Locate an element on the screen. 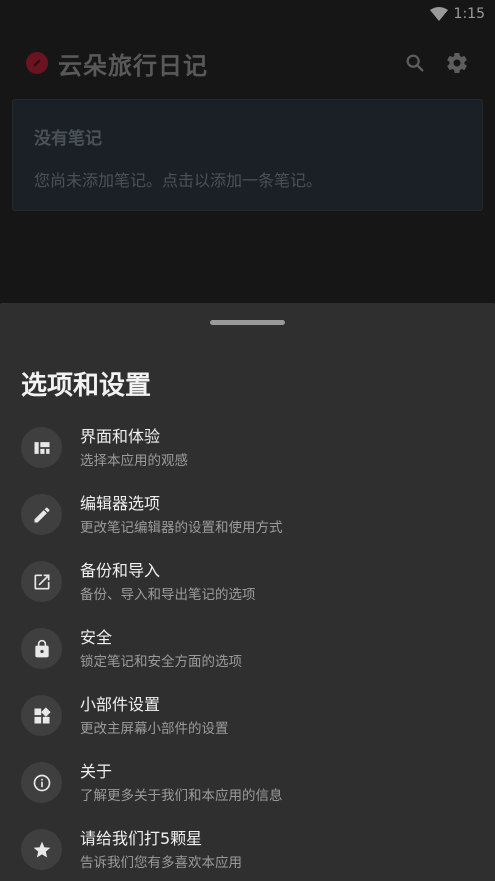  menu-item-label: 安全 is located at coordinates (96, 637).